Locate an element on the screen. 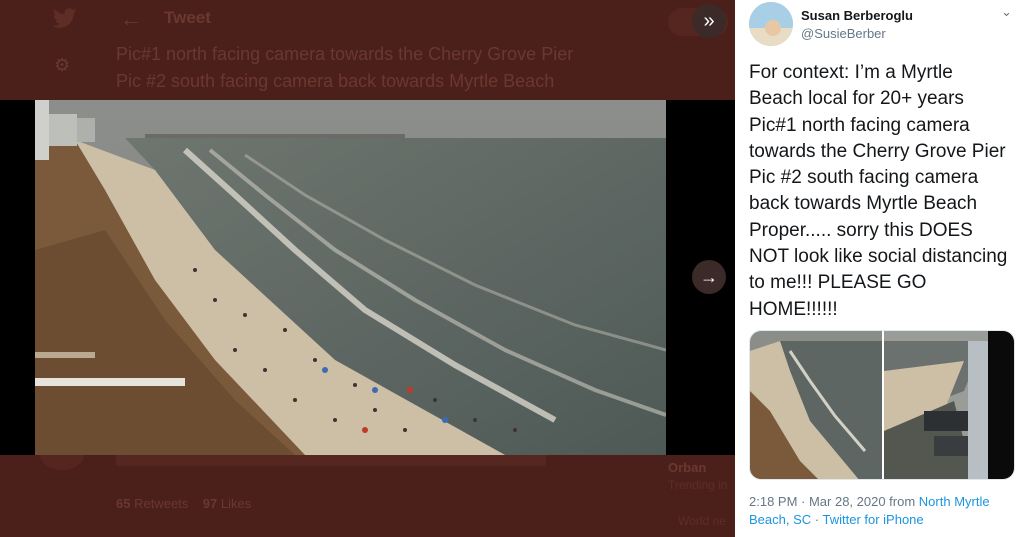  double-chevron-right-icon: » is located at coordinates (709, 20).